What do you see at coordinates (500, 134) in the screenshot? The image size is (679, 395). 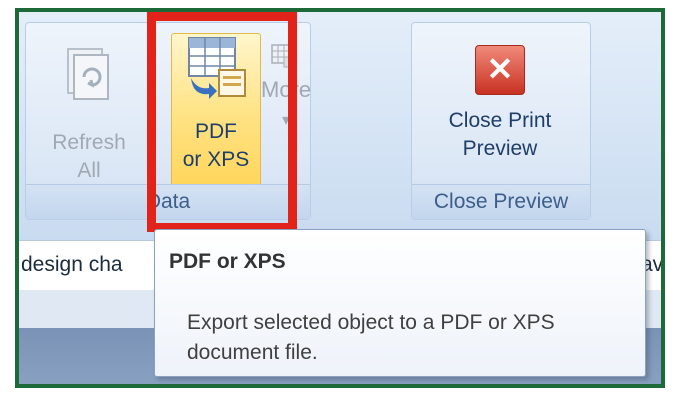 I see `close-print-preview-label: Close Print Preview` at bounding box center [500, 134].